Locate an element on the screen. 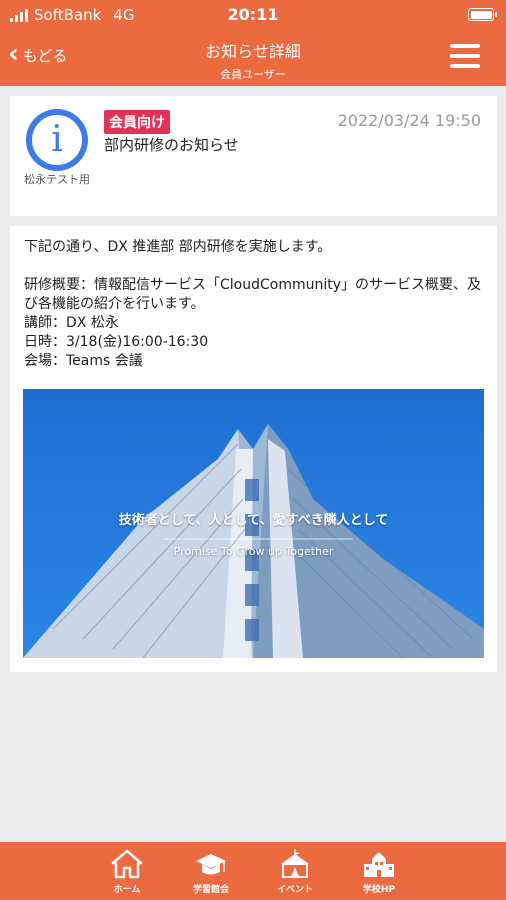  nav-event: イベント is located at coordinates (295, 871).